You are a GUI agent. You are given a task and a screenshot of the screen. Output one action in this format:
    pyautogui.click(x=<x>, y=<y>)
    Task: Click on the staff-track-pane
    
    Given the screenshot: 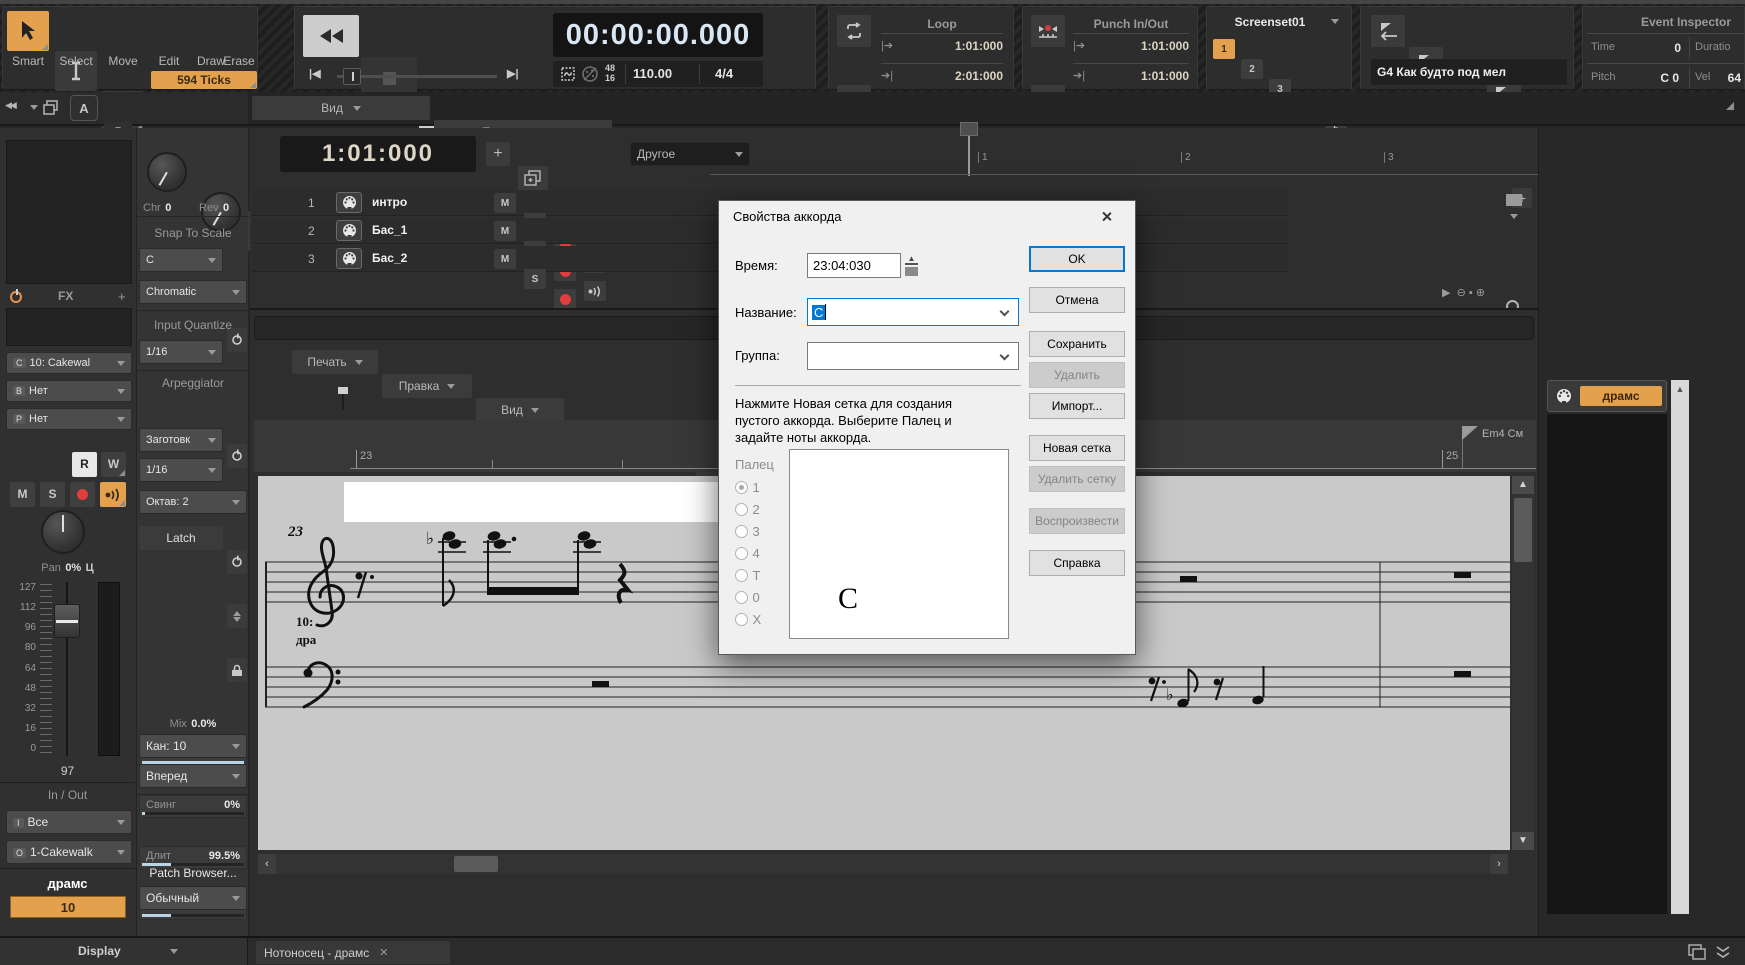 What is the action you would take?
    pyautogui.click(x=1607, y=664)
    